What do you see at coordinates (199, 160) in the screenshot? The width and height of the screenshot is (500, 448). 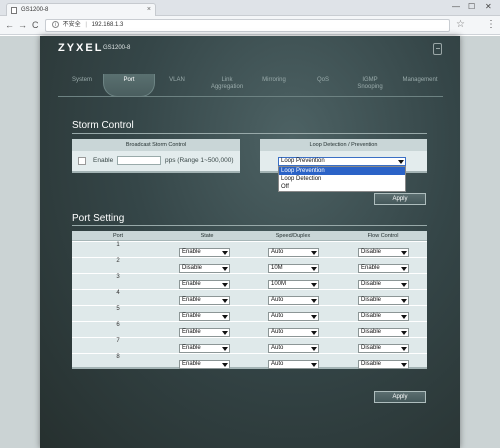 I see `pps-range-label: pps (Range 1~500,000)` at bounding box center [199, 160].